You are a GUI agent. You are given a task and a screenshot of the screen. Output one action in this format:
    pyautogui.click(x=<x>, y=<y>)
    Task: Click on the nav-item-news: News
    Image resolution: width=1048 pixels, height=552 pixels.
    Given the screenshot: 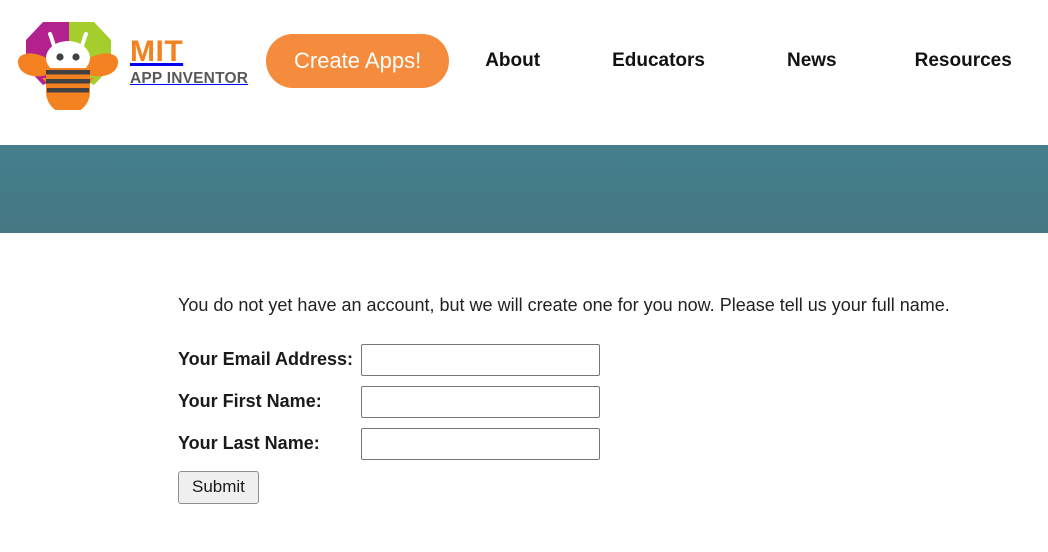 What is the action you would take?
    pyautogui.click(x=812, y=61)
    